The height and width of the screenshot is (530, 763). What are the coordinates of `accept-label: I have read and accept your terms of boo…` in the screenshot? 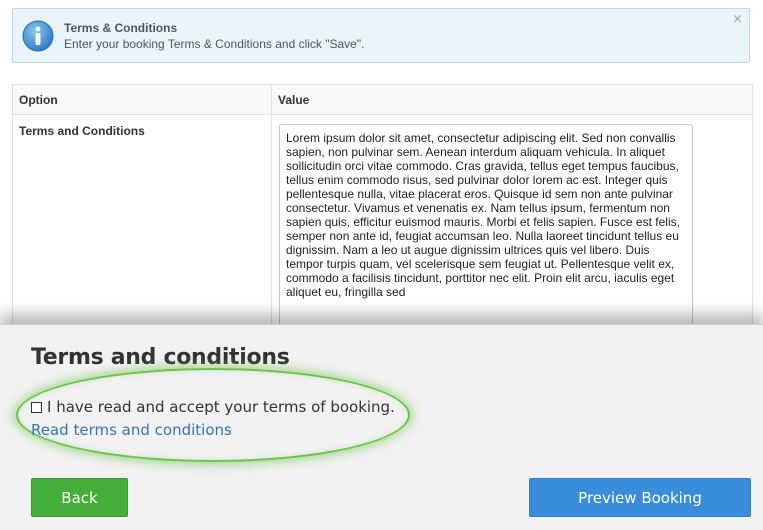 It's located at (221, 407).